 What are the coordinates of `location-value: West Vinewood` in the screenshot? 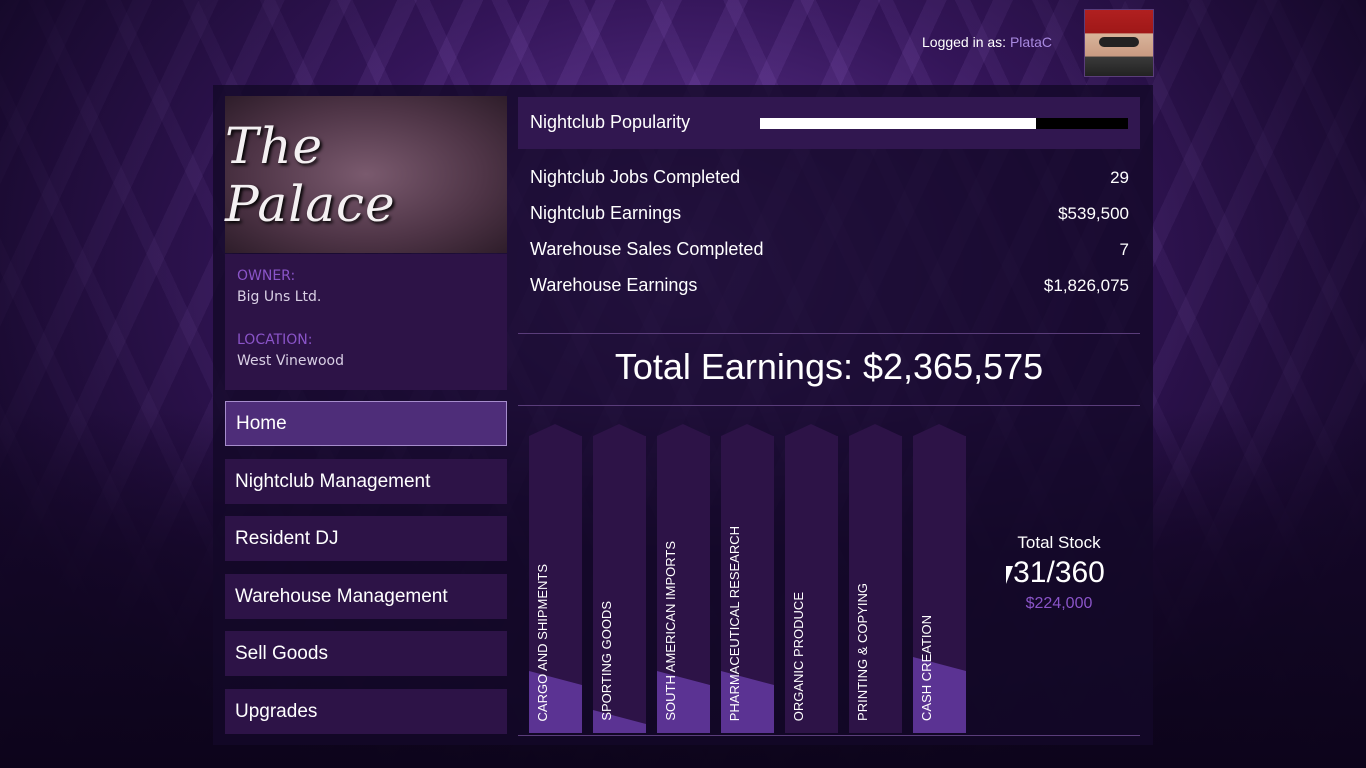 It's located at (290, 361).